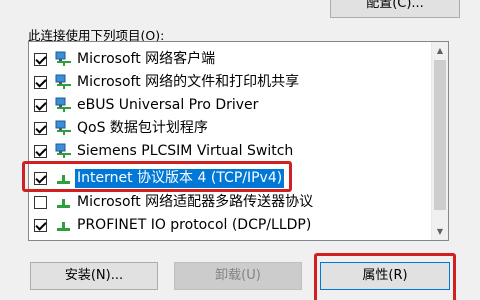  I want to click on item-label: Siemens PLCSIM Virtual Switch, so click(185, 150).